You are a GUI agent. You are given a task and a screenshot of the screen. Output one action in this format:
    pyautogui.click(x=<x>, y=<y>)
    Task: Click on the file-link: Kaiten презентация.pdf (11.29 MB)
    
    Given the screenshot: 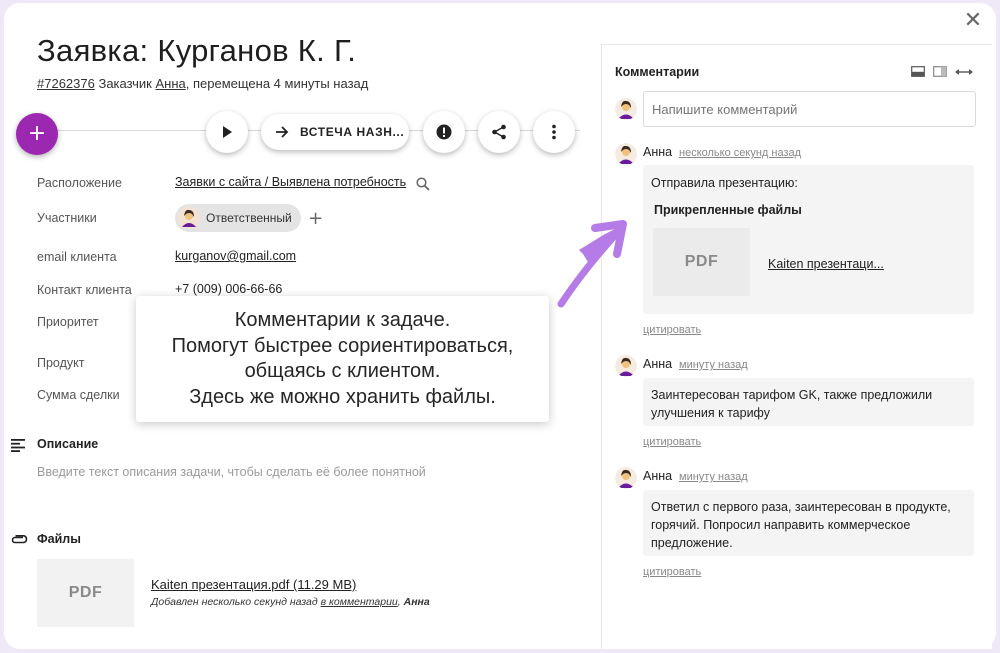 What is the action you would take?
    pyautogui.click(x=253, y=584)
    